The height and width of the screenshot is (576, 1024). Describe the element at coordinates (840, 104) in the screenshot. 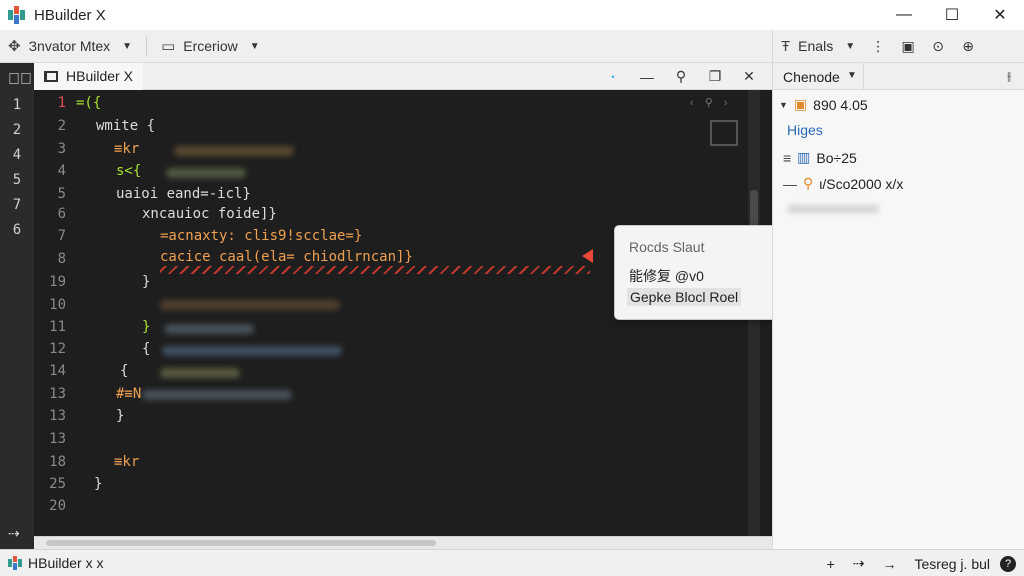

I see `outline-item-label: 890 4.05` at that location.